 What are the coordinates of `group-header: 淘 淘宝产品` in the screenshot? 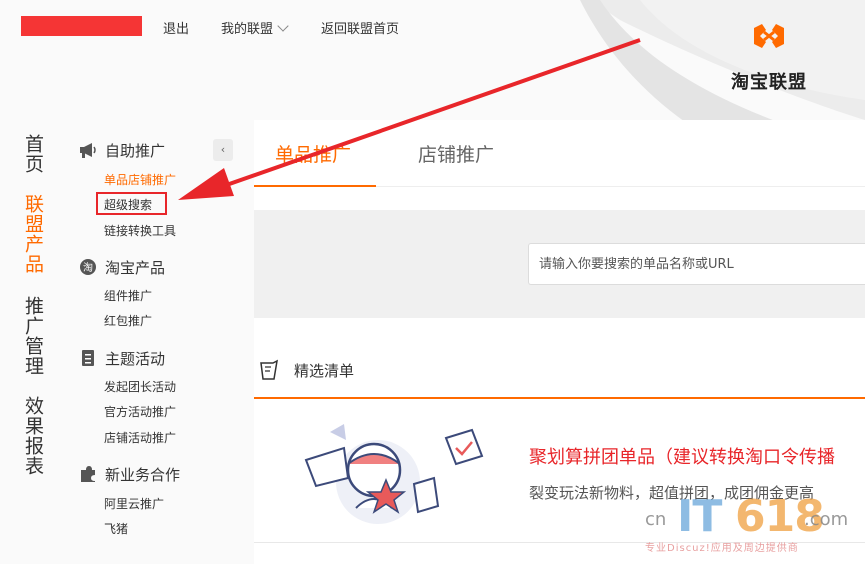 It's located at (121, 267).